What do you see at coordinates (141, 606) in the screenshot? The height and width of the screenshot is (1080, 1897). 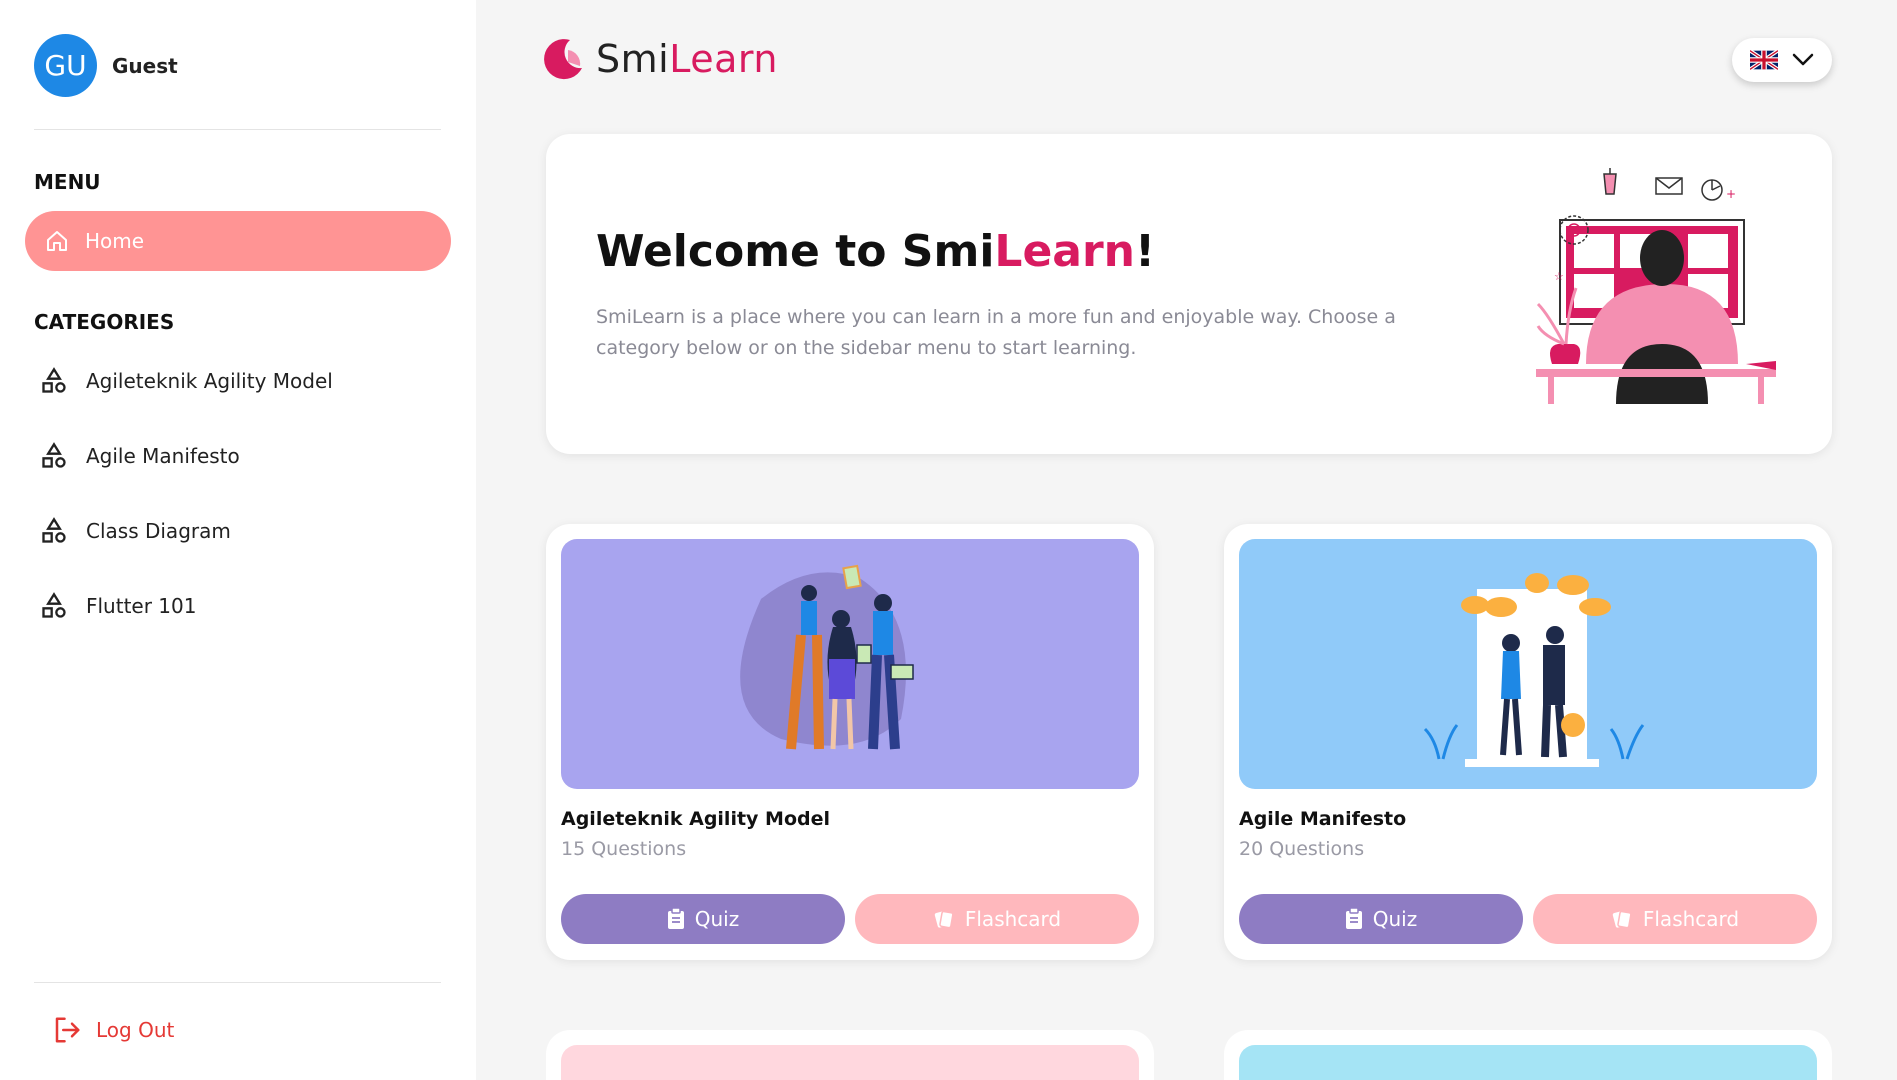 I see `sidebar-item-label: Flutter 101` at bounding box center [141, 606].